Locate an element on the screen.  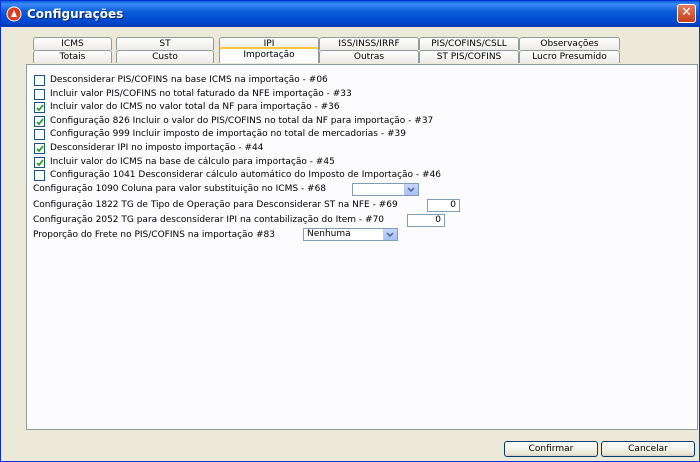
tab-lucro-presumido-label: Lucro Presumido is located at coordinates (569, 57).